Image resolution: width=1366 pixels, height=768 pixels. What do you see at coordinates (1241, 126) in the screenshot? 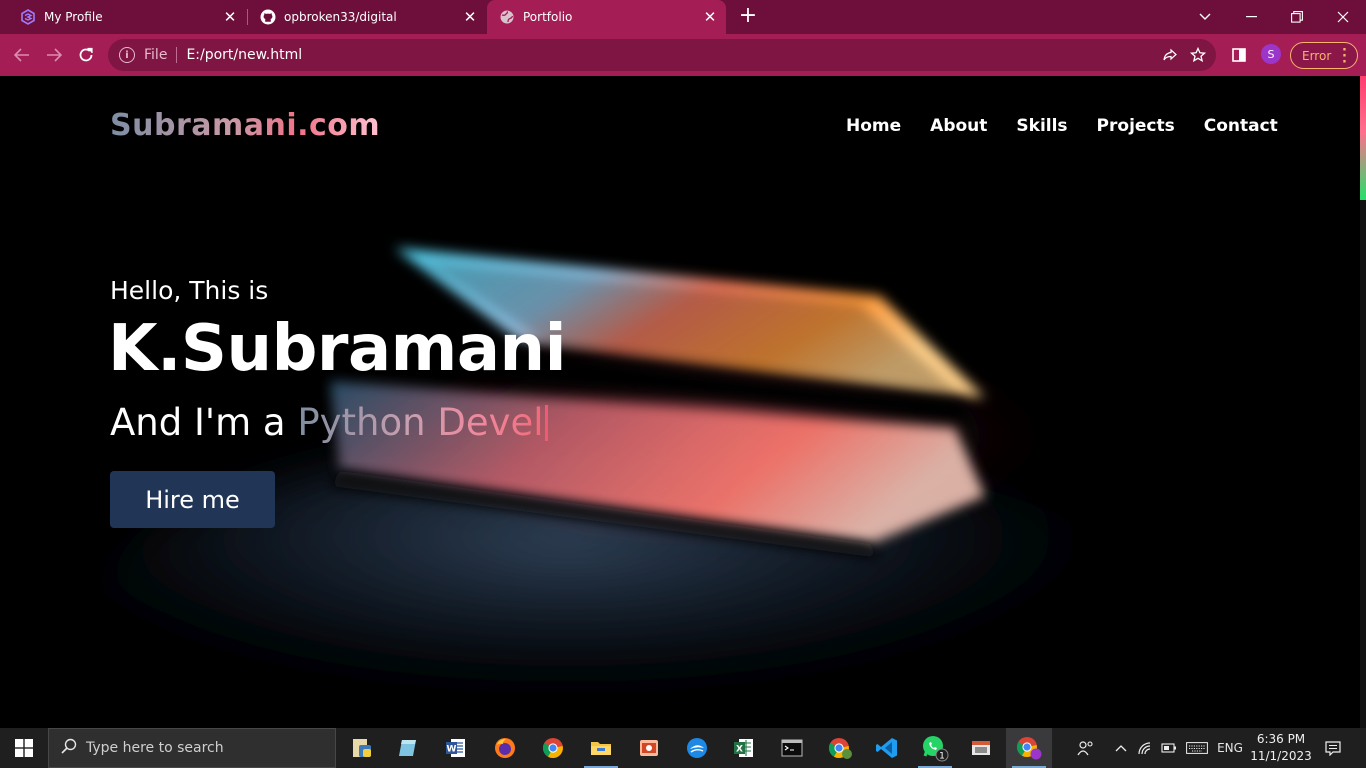
I see `nav-contact: Contact` at bounding box center [1241, 126].